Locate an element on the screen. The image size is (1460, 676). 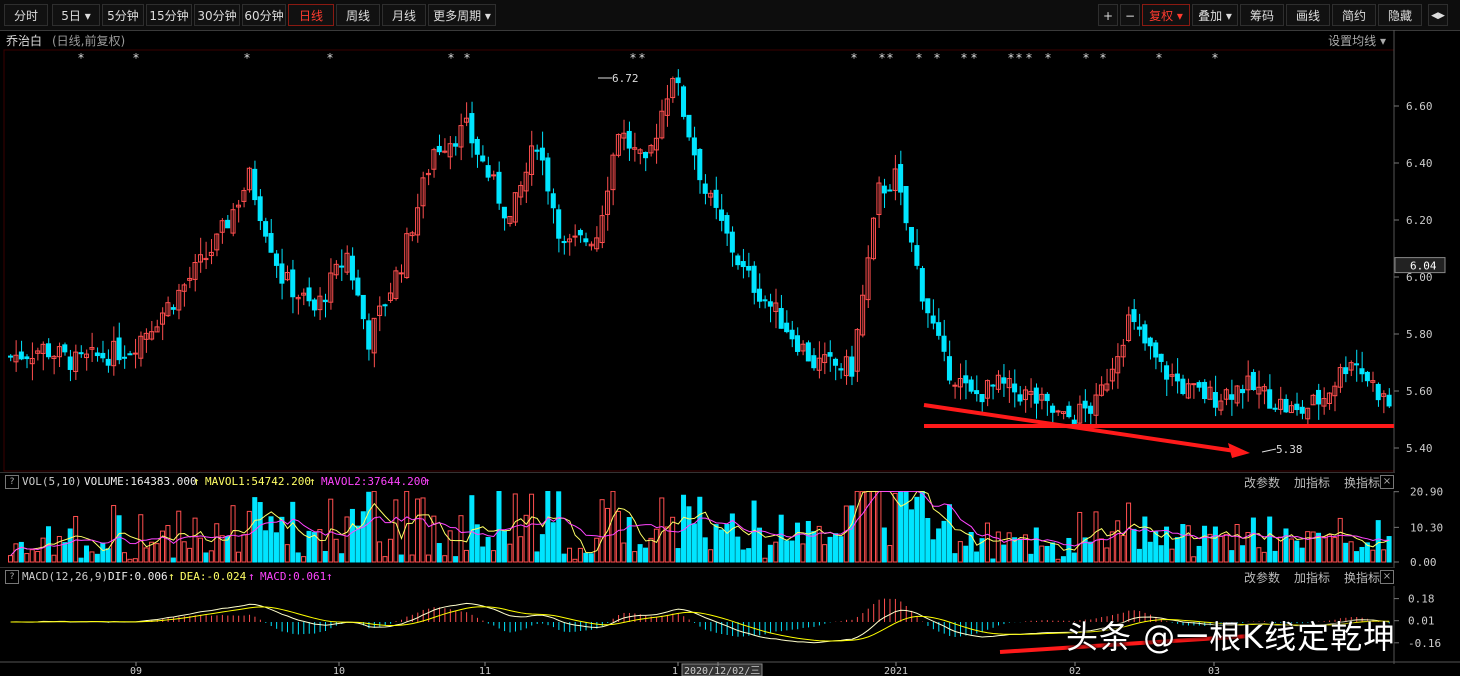
macd-add-indicator-link: 加指标 is located at coordinates (1312, 578).